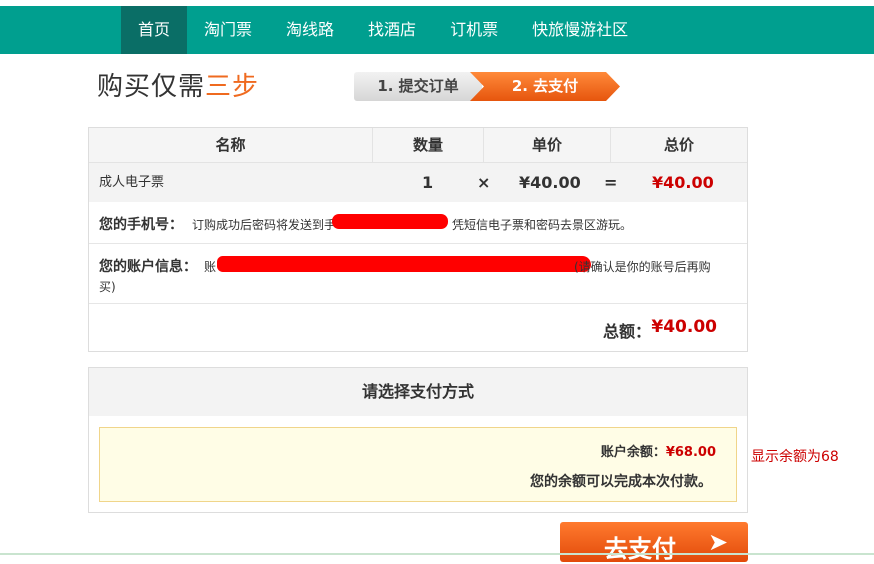  What do you see at coordinates (678, 145) in the screenshot?
I see `column-header-total: 总价` at bounding box center [678, 145].